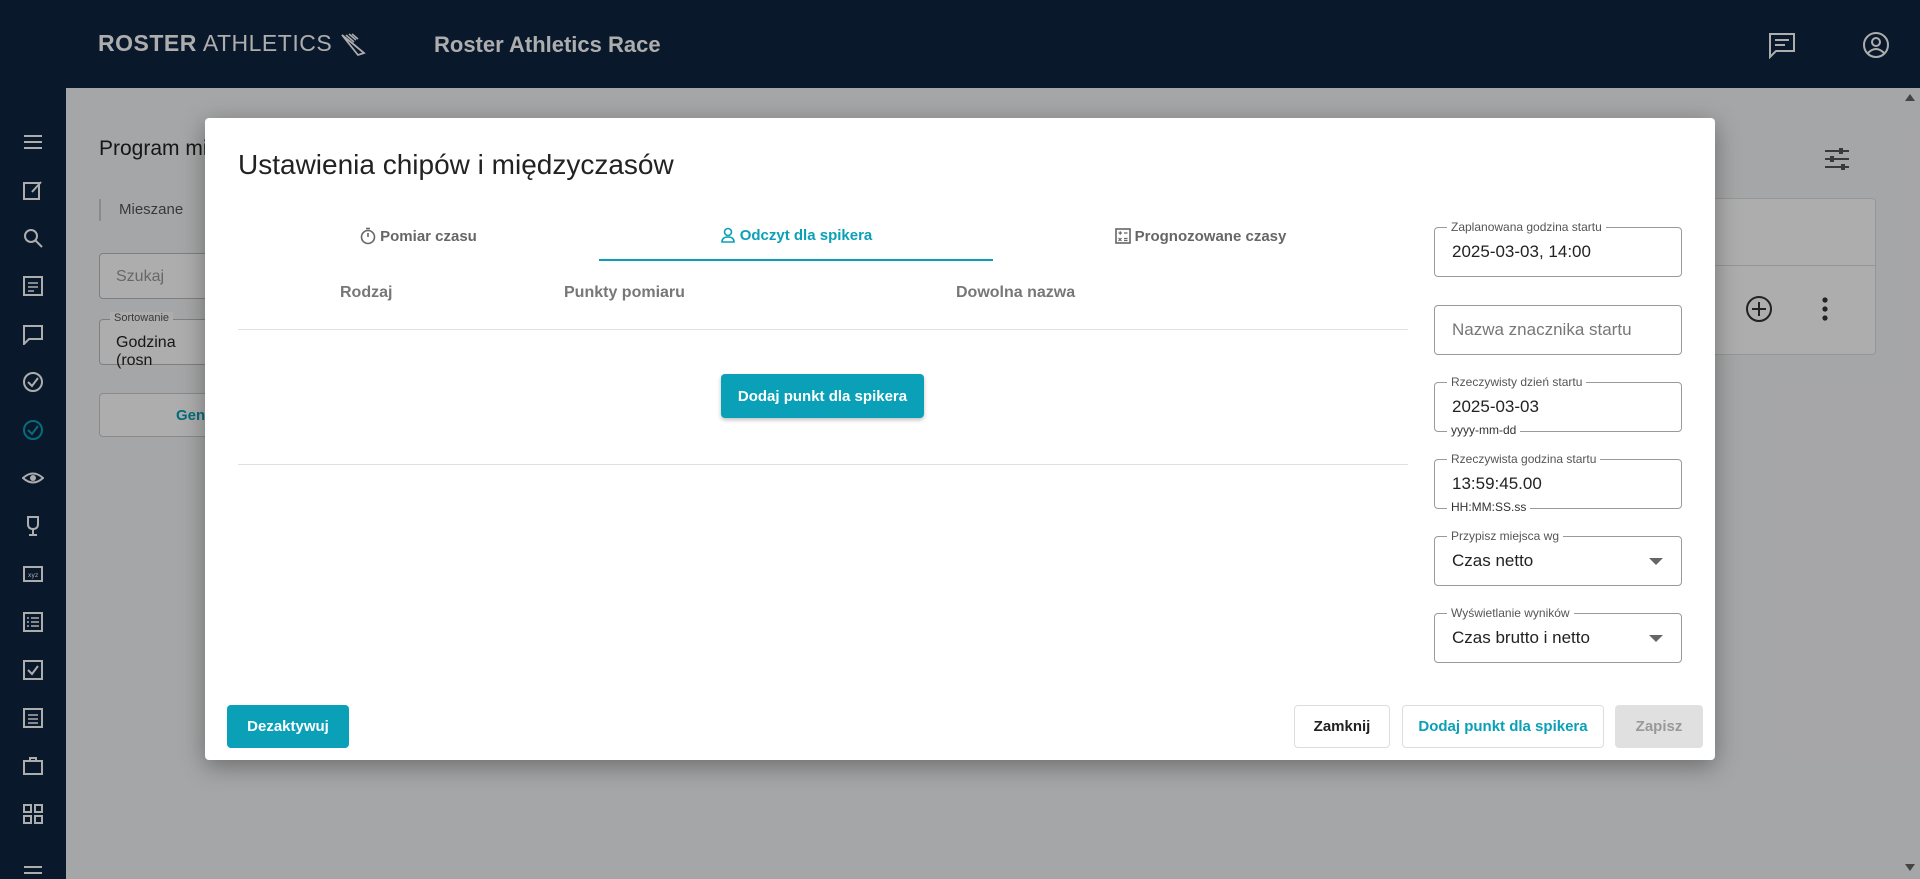 This screenshot has height=879, width=1920. Describe the element at coordinates (1495, 406) in the screenshot. I see `actual-start-day-value: 2025-03-03` at that location.